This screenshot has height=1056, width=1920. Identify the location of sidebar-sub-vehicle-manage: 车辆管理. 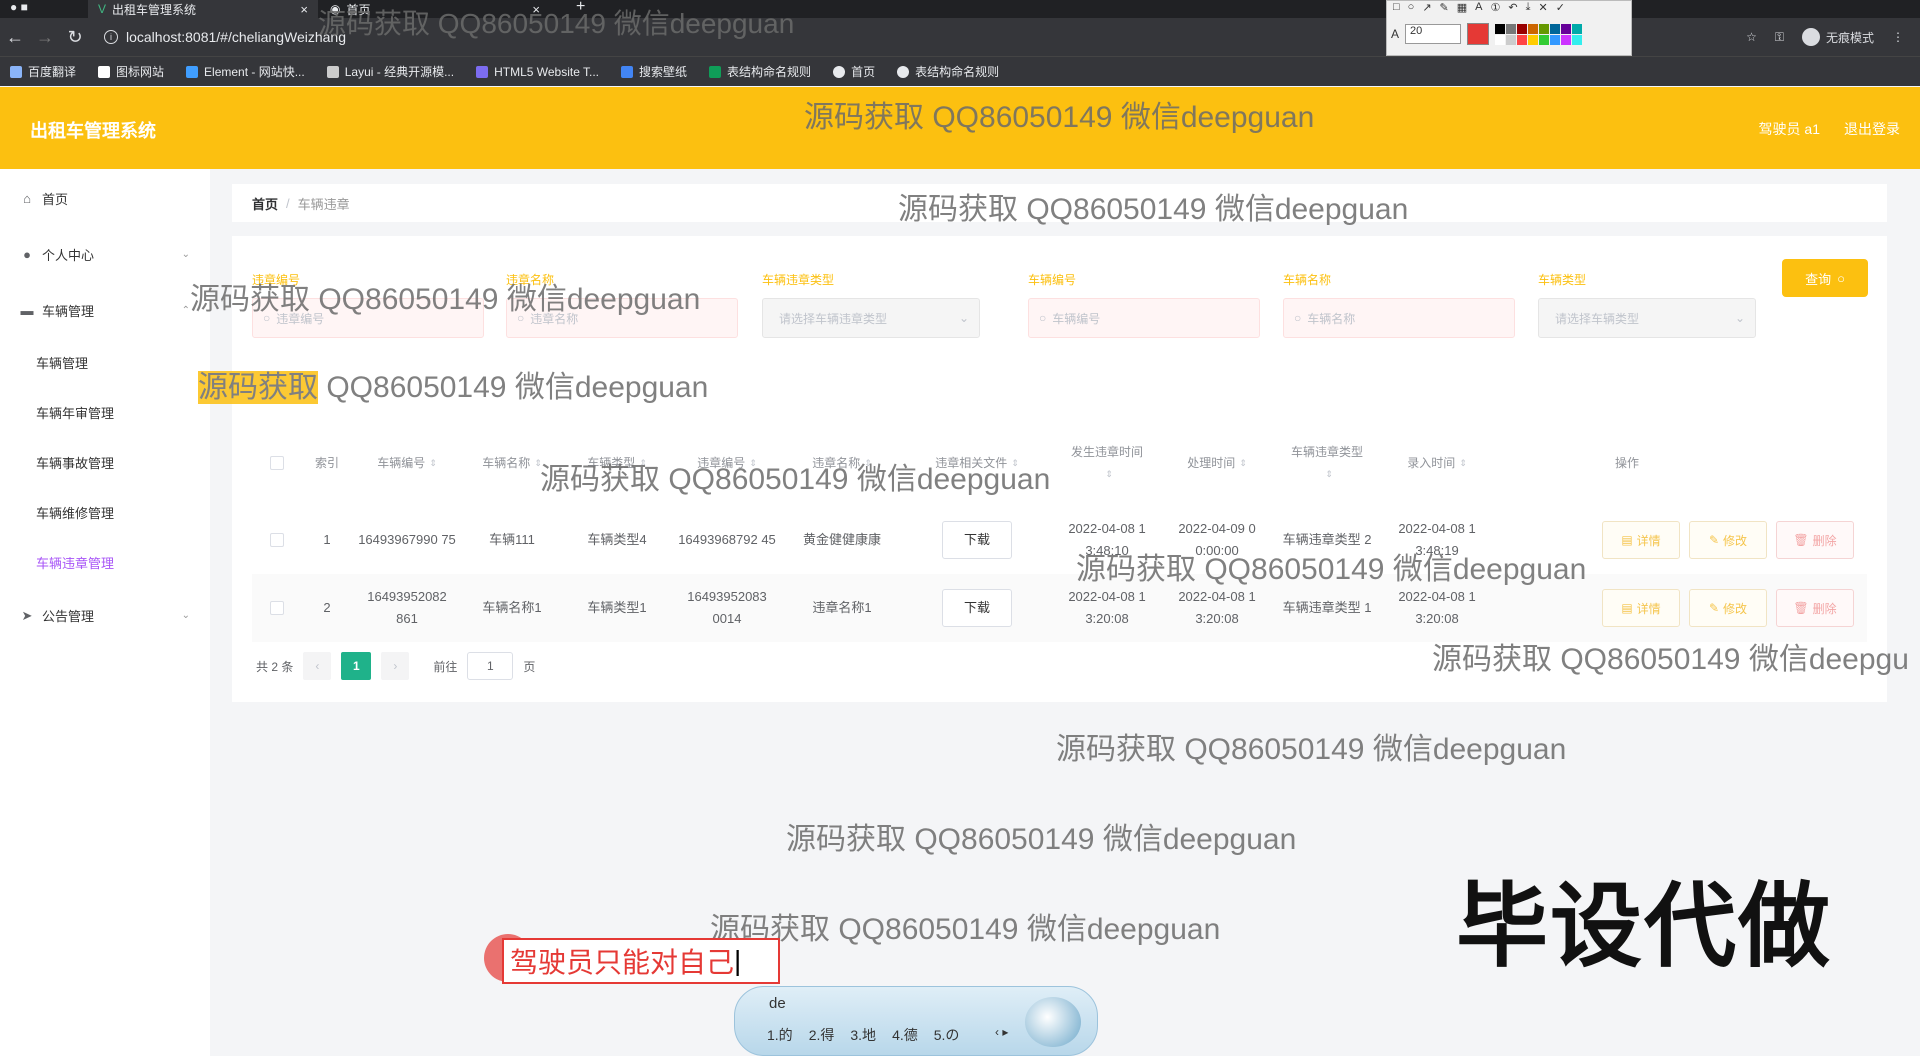
(62, 362).